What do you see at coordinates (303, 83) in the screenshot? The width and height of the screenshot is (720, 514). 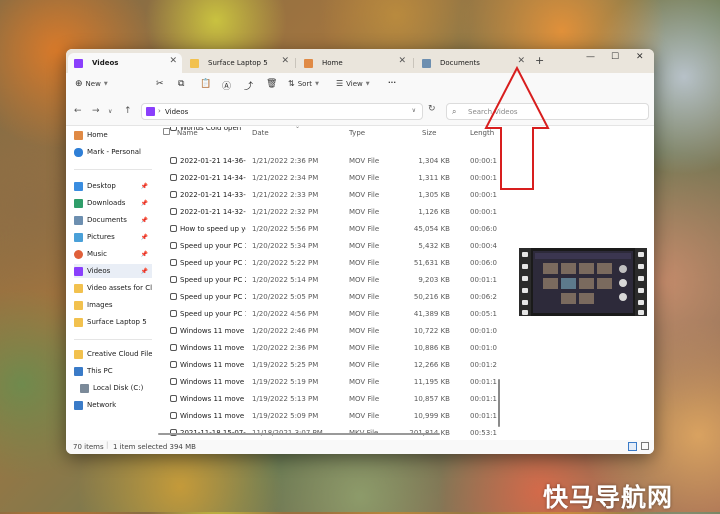 I see `sort-button: ⇅ Sort ▼` at bounding box center [303, 83].